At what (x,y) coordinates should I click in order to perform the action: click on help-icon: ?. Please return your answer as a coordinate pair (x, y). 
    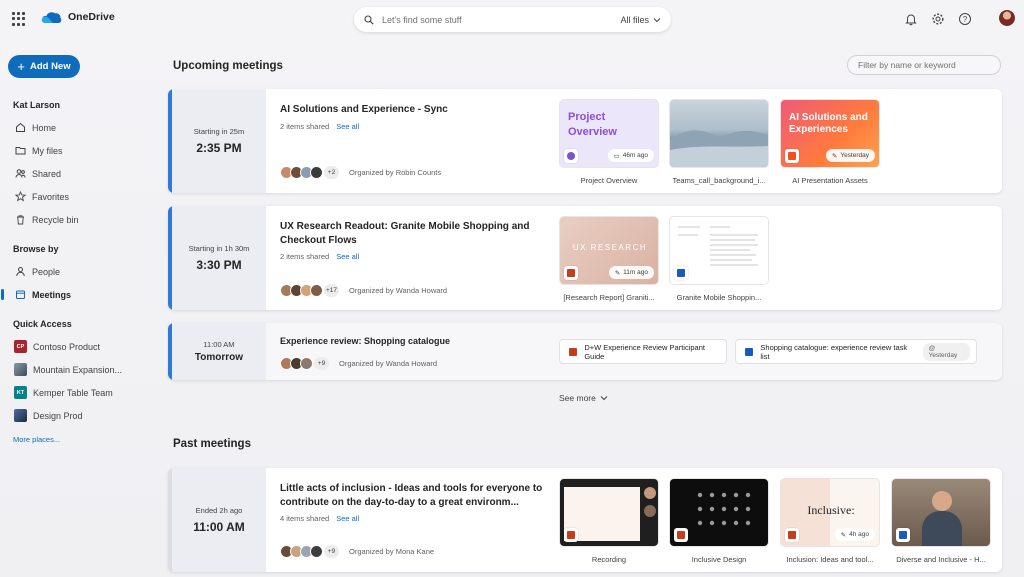
    Looking at the image, I should click on (965, 19).